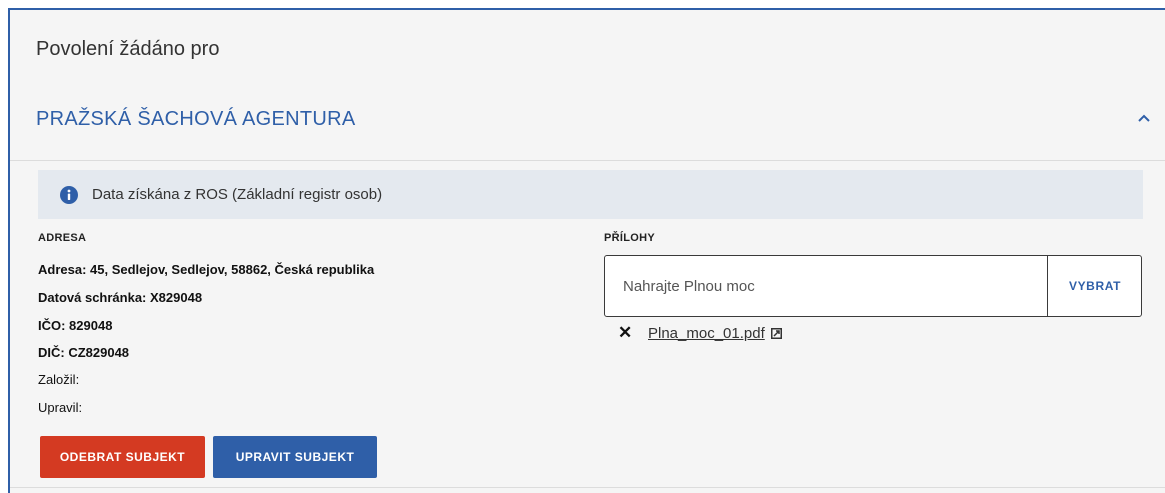 The width and height of the screenshot is (1165, 493). Describe the element at coordinates (626, 333) in the screenshot. I see `close-icon: ✕` at that location.